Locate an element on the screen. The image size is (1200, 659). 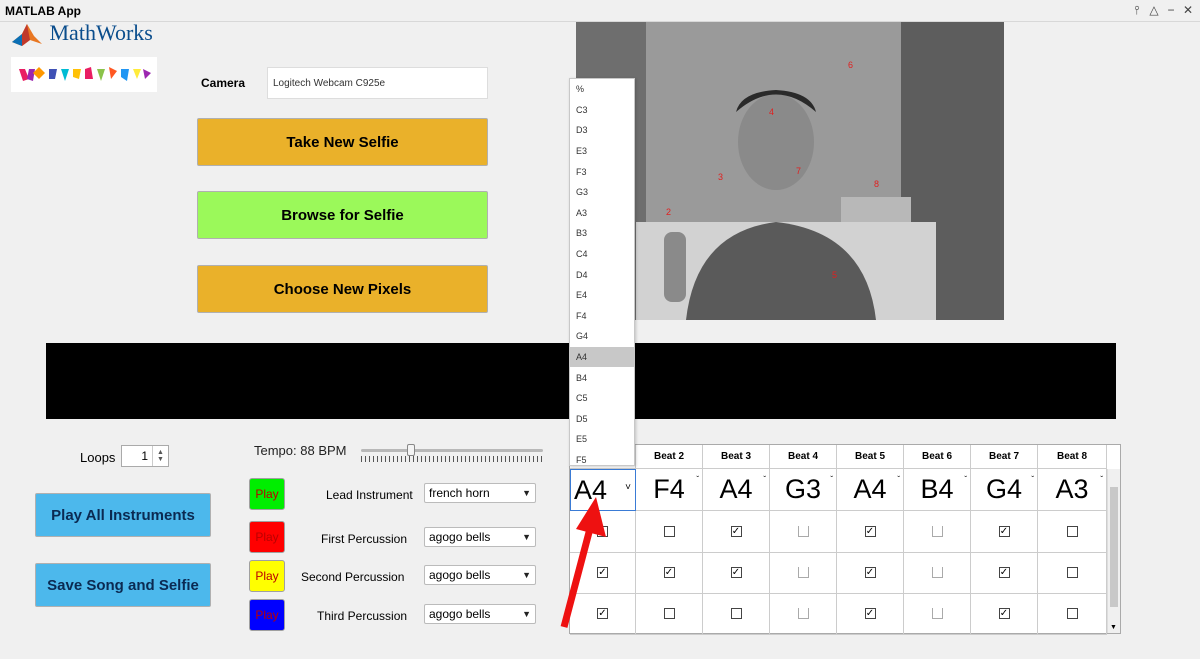
note-menu-item: G3 is located at coordinates (602, 192).